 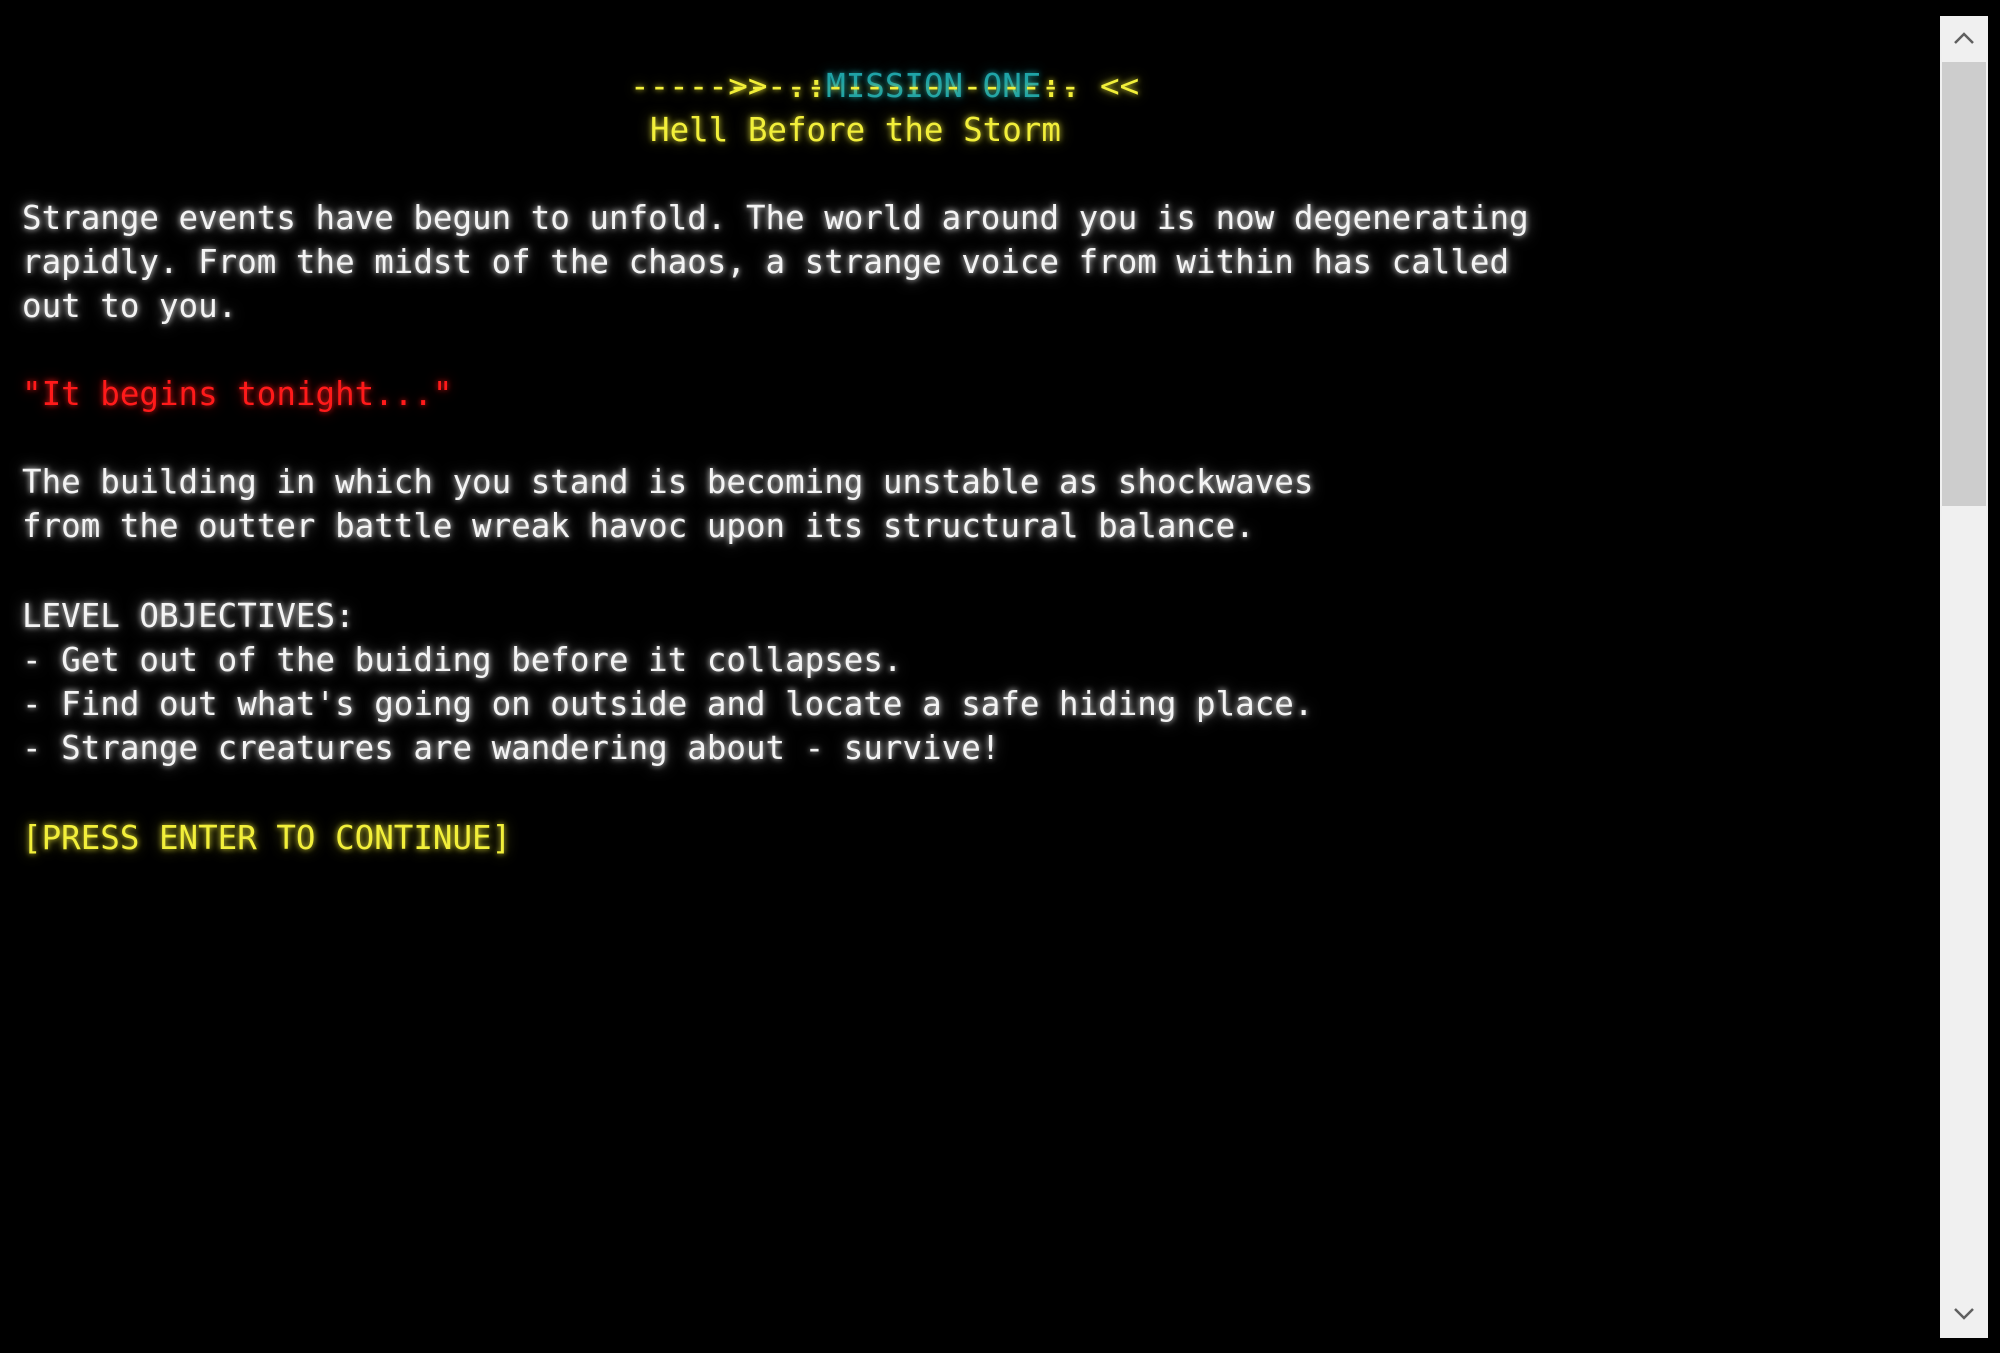 I want to click on mission-title: Hell Before the Storm, so click(x=855, y=130).